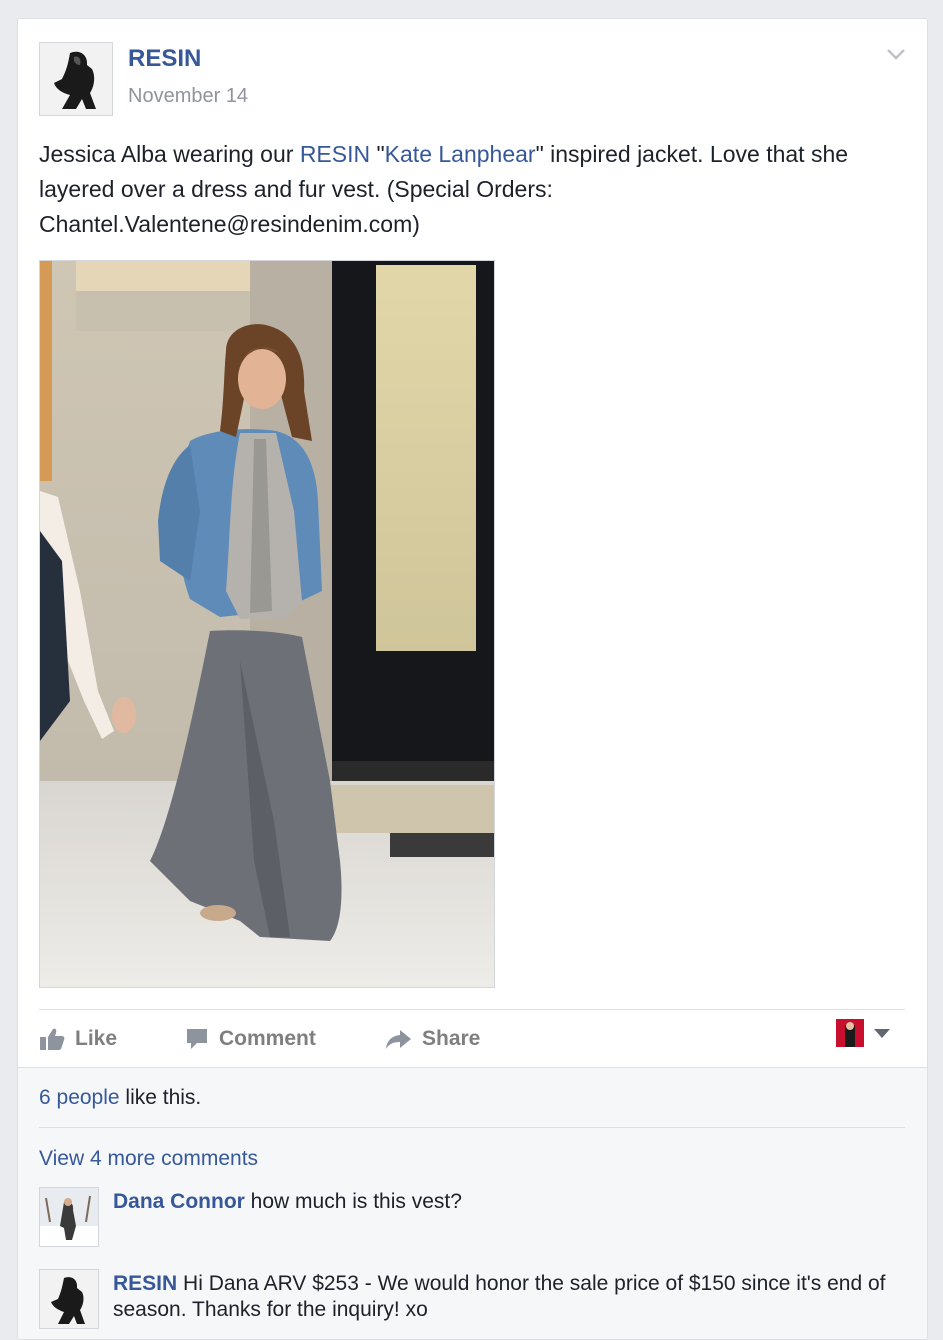 The width and height of the screenshot is (943, 1340). Describe the element at coordinates (377, 154) in the screenshot. I see `post-text-part: "` at that location.